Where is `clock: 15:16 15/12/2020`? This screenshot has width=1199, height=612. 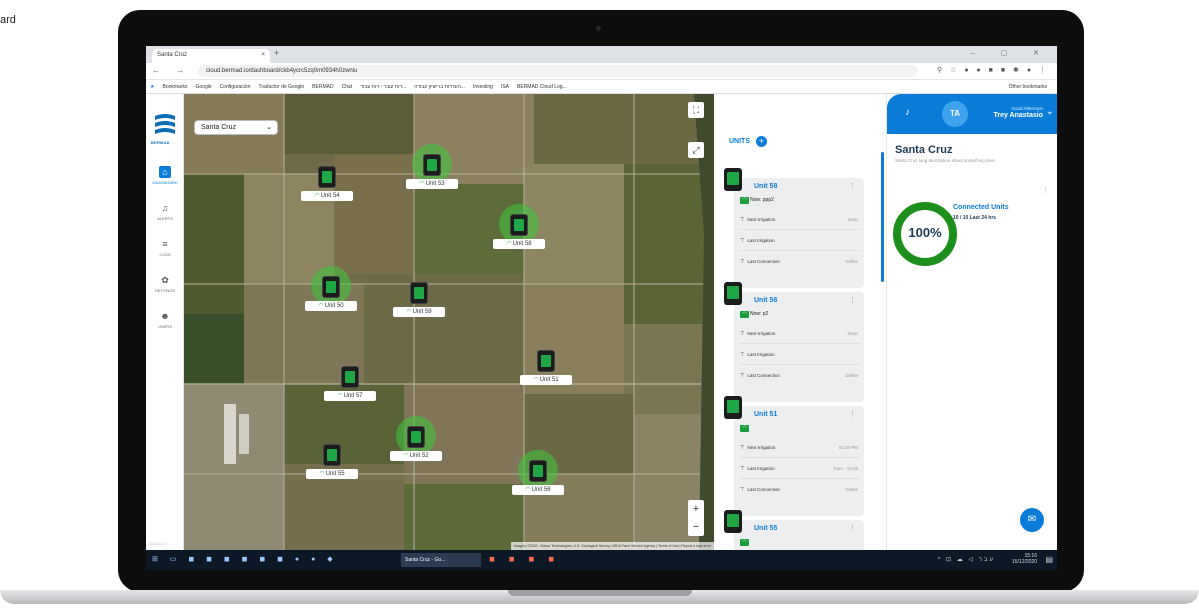
clock: 15:16 15/12/2020 is located at coordinates (1024, 559).